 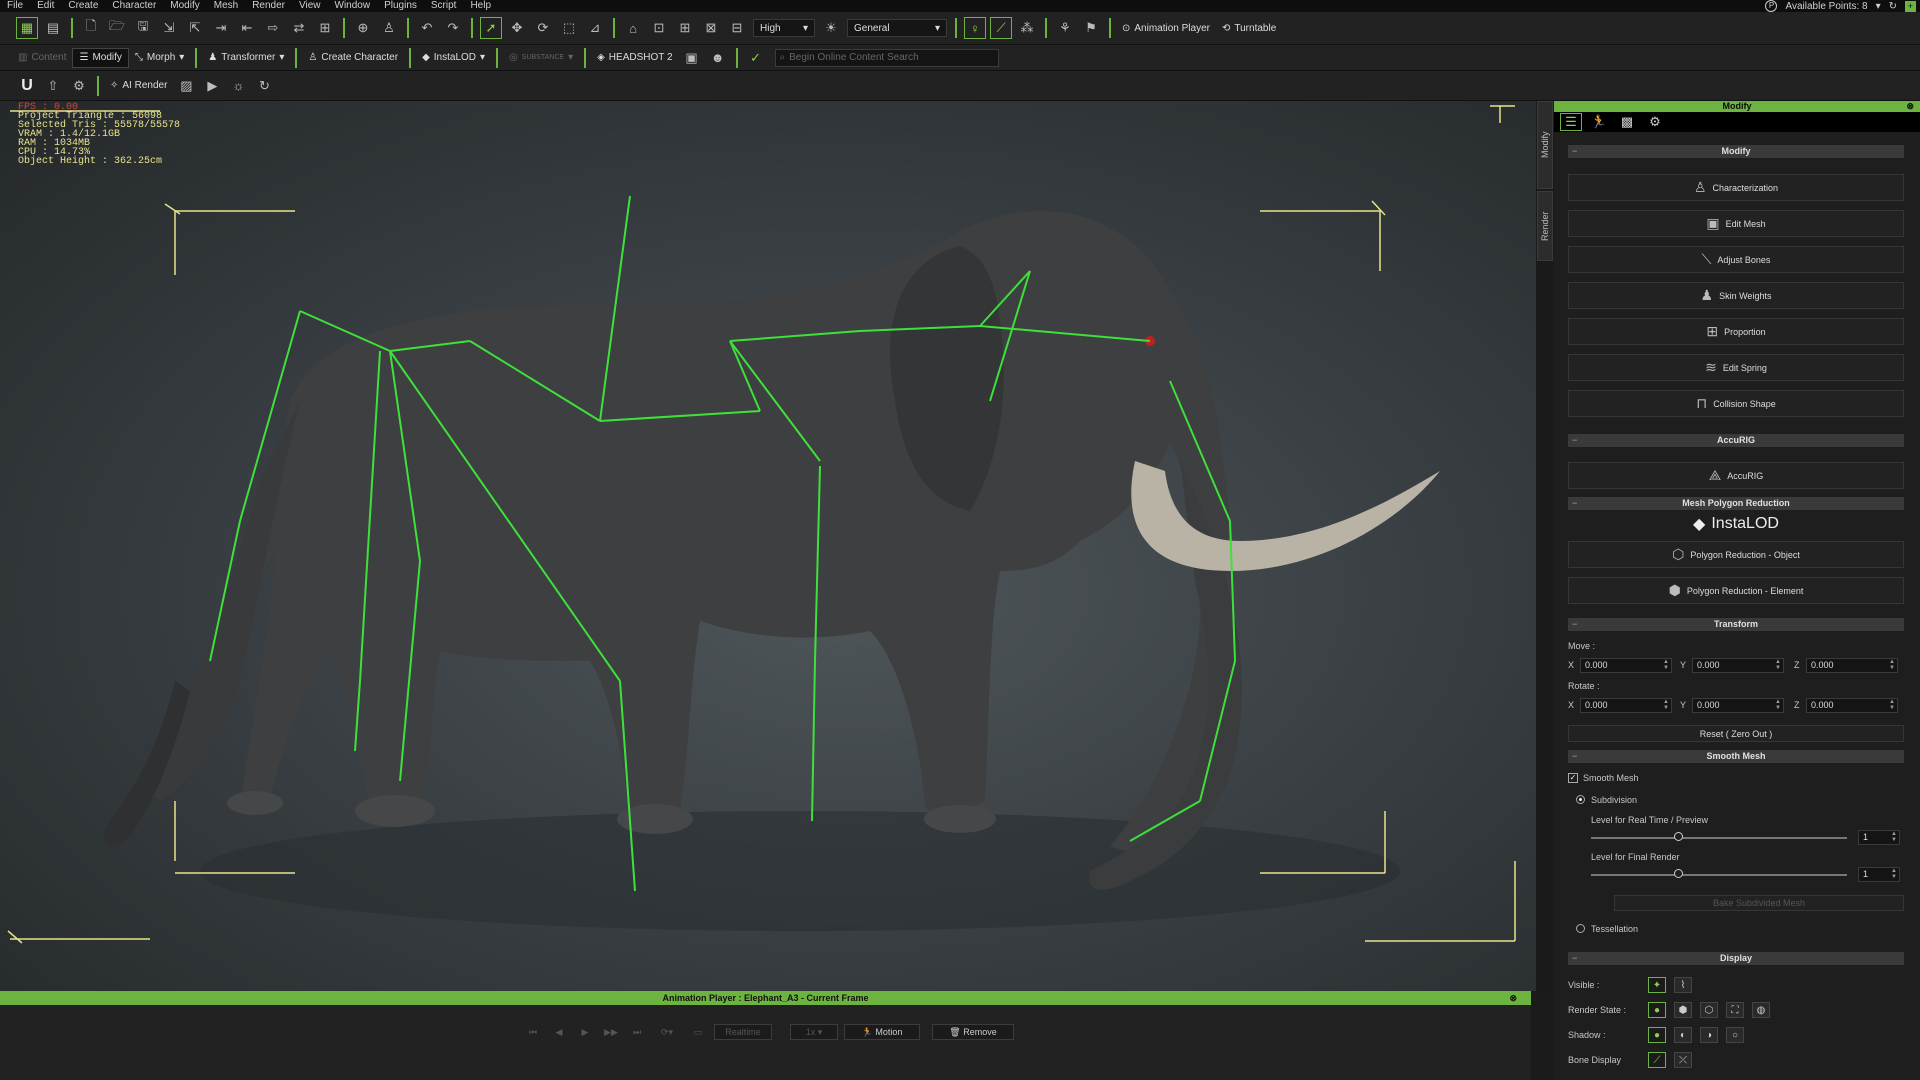 I want to click on reset-zero-out-button: Reset ( Zero Out ), so click(x=1736, y=733).